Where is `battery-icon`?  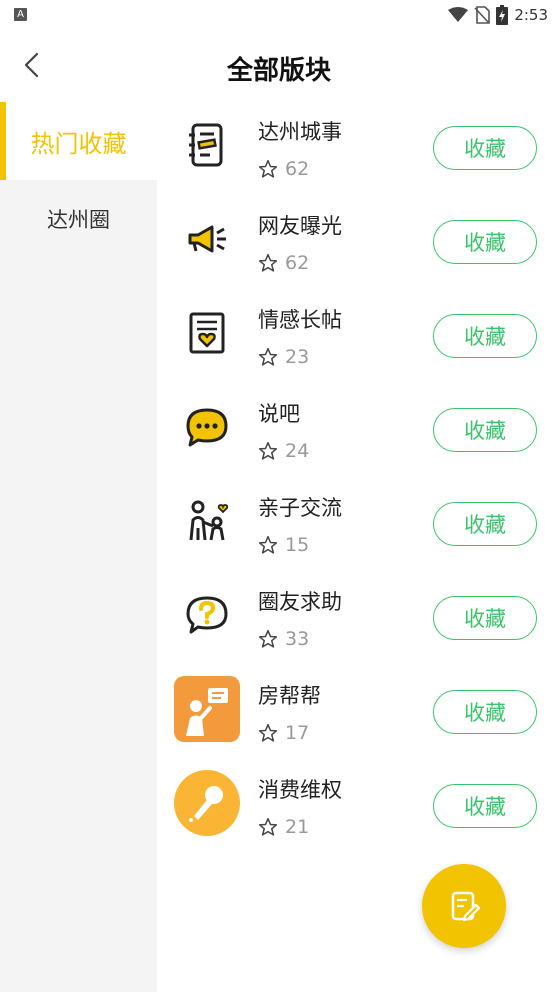
battery-icon is located at coordinates (502, 15).